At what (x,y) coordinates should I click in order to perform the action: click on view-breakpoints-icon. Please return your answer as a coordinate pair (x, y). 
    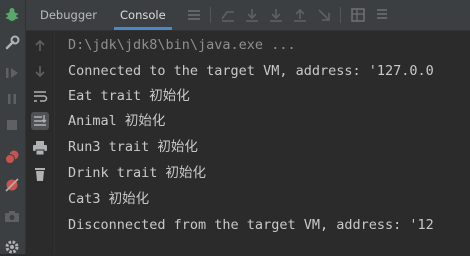
    Looking at the image, I should click on (12, 157).